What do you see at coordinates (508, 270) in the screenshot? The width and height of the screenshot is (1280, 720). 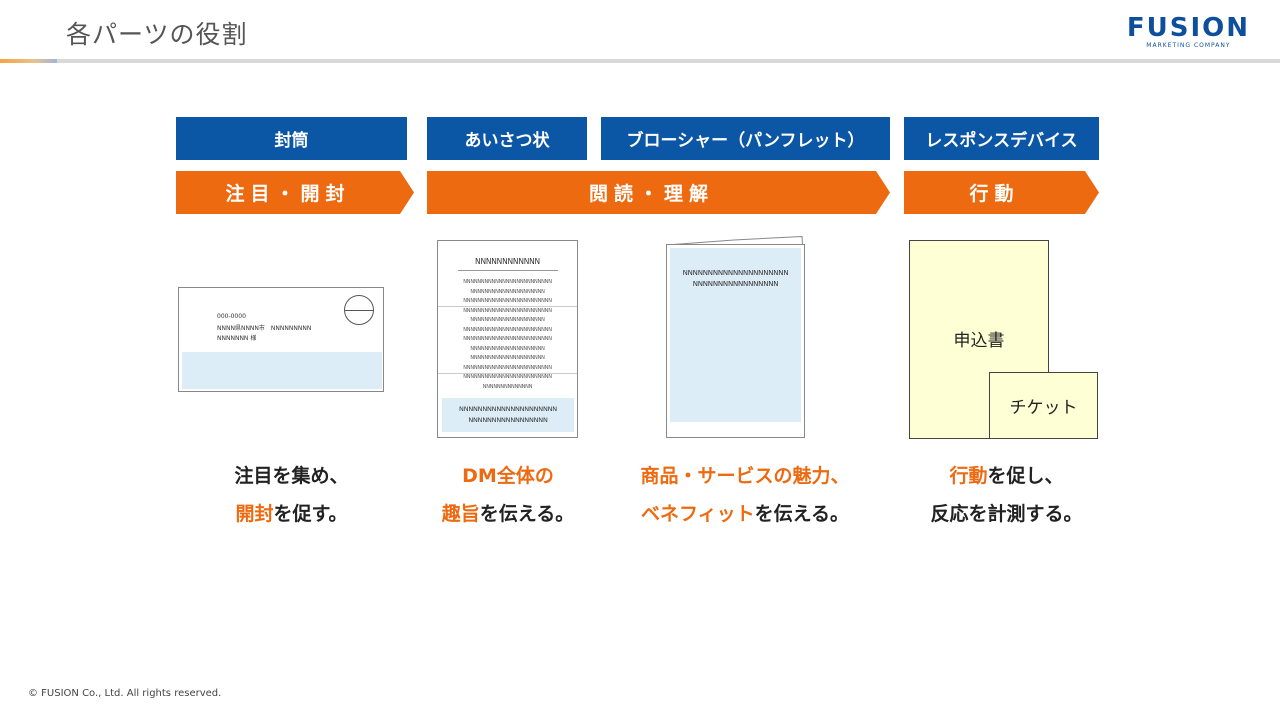 I see `letter-heading-rule` at bounding box center [508, 270].